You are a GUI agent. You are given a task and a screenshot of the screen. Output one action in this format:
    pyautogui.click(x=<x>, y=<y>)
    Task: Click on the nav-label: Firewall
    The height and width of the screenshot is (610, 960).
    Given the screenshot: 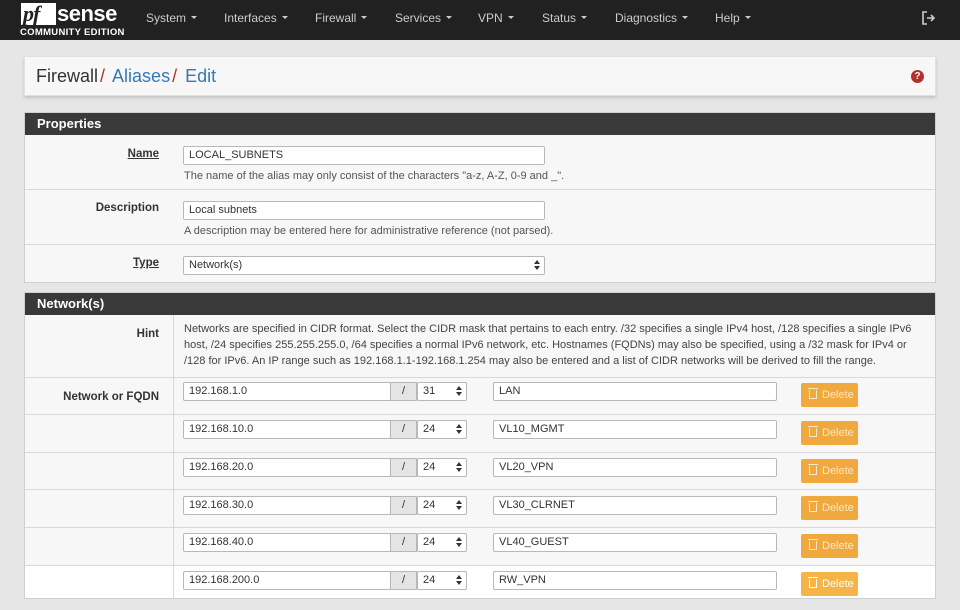 What is the action you would take?
    pyautogui.click(x=336, y=18)
    